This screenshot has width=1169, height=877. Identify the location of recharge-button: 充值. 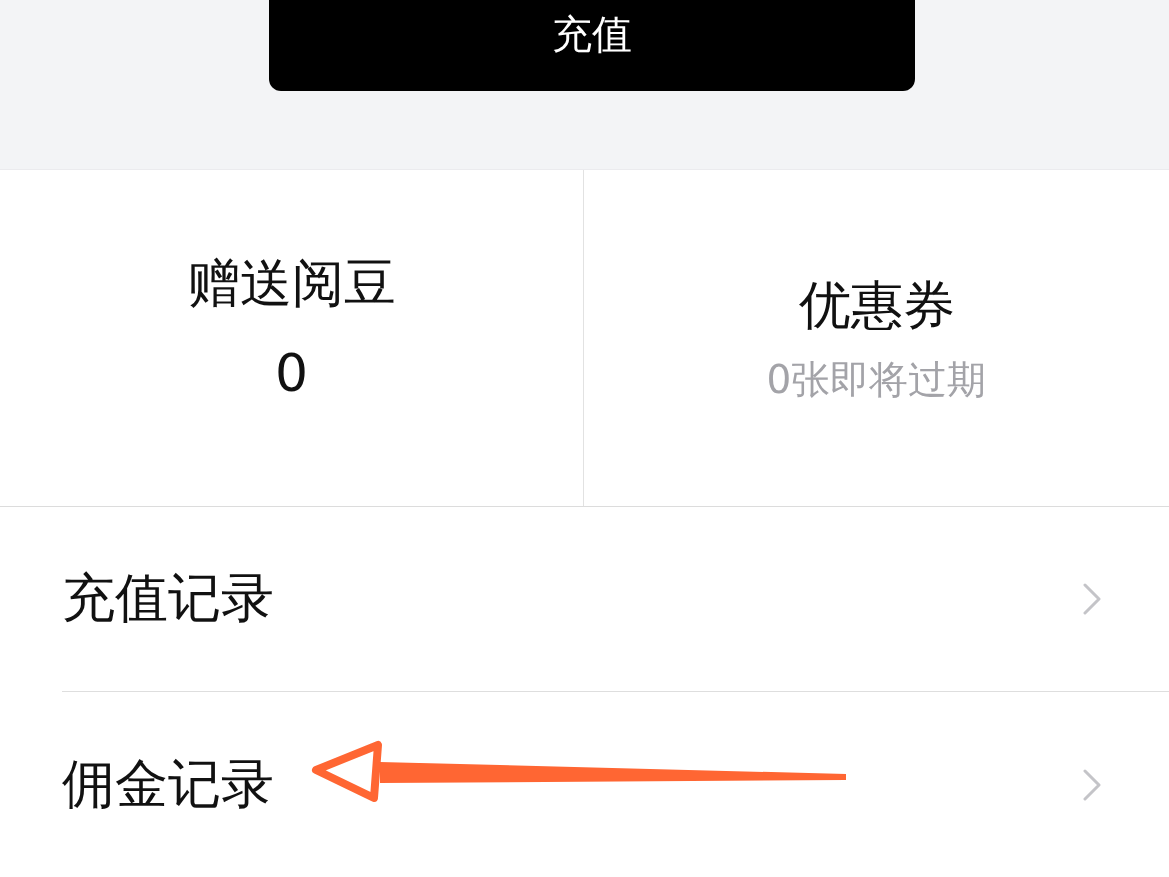
(592, 45).